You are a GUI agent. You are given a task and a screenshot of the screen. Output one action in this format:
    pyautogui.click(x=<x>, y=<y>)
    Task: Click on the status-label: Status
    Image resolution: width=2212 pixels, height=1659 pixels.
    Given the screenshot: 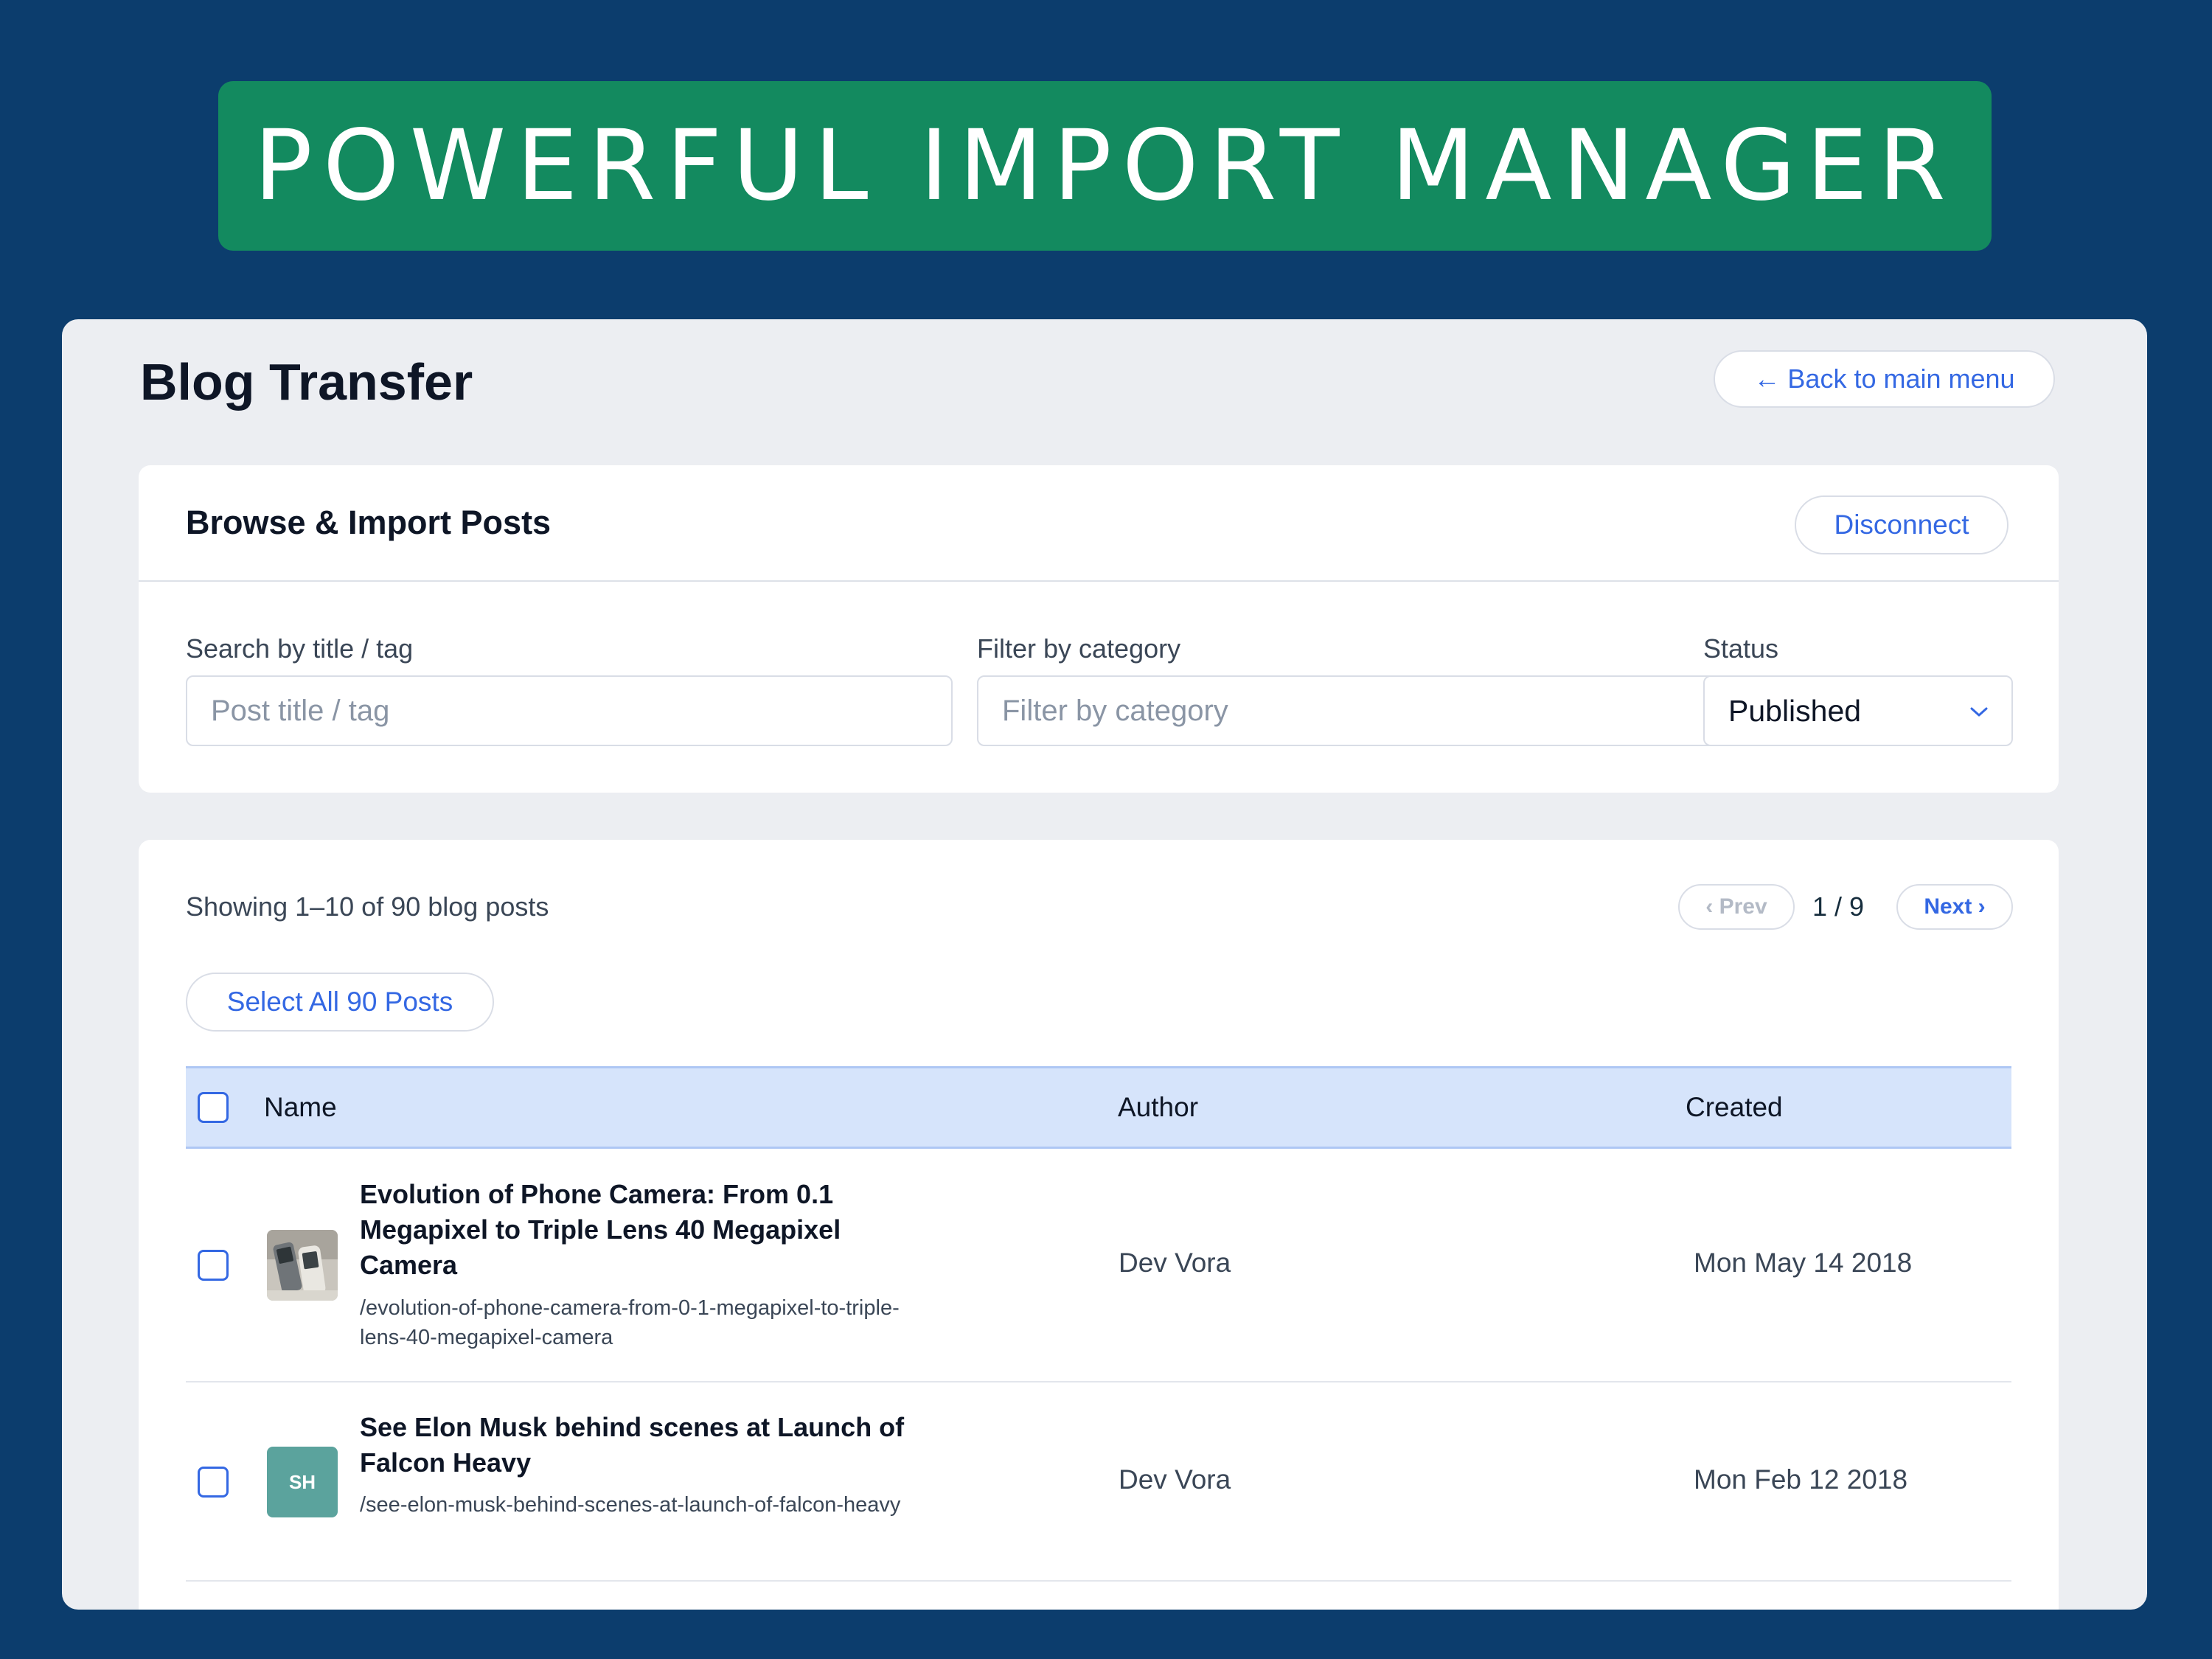 What is the action you would take?
    pyautogui.click(x=1741, y=648)
    